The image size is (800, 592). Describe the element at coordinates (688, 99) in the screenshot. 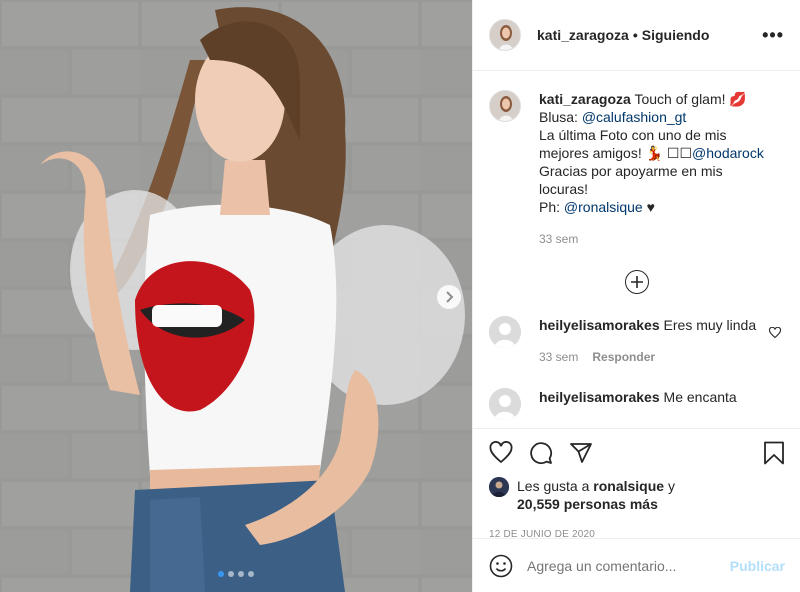

I see `caption-line-1: Touch of glam! 💋` at that location.